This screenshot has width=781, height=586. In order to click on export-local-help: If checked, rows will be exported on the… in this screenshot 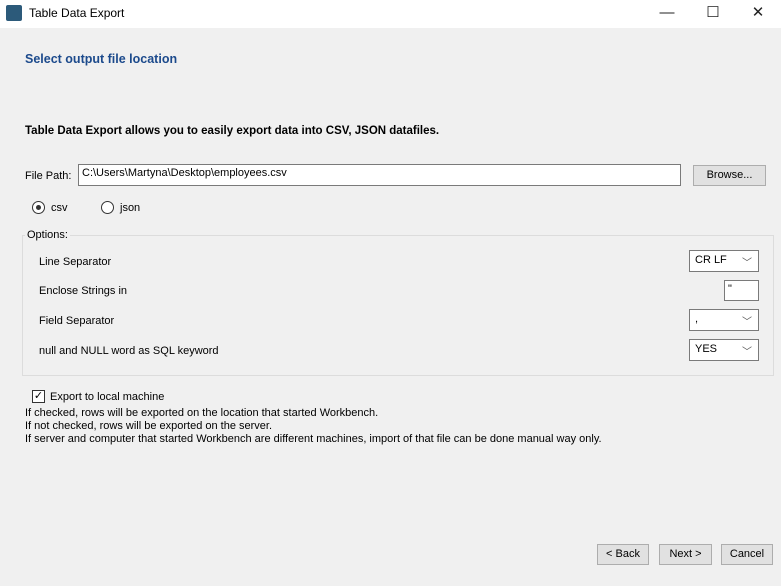, I will do `click(313, 426)`.